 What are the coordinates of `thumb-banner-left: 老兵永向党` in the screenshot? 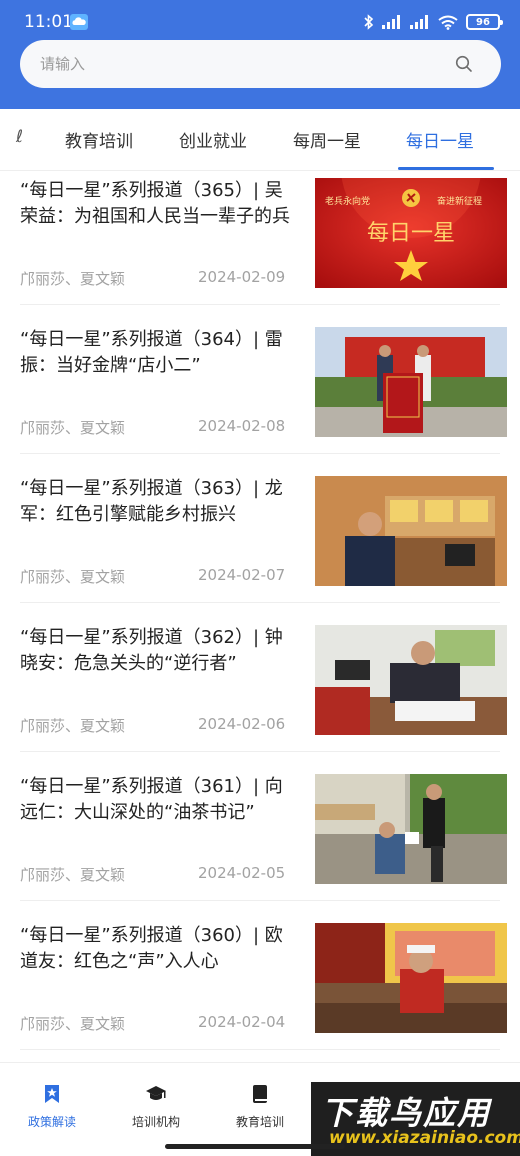 It's located at (347, 201).